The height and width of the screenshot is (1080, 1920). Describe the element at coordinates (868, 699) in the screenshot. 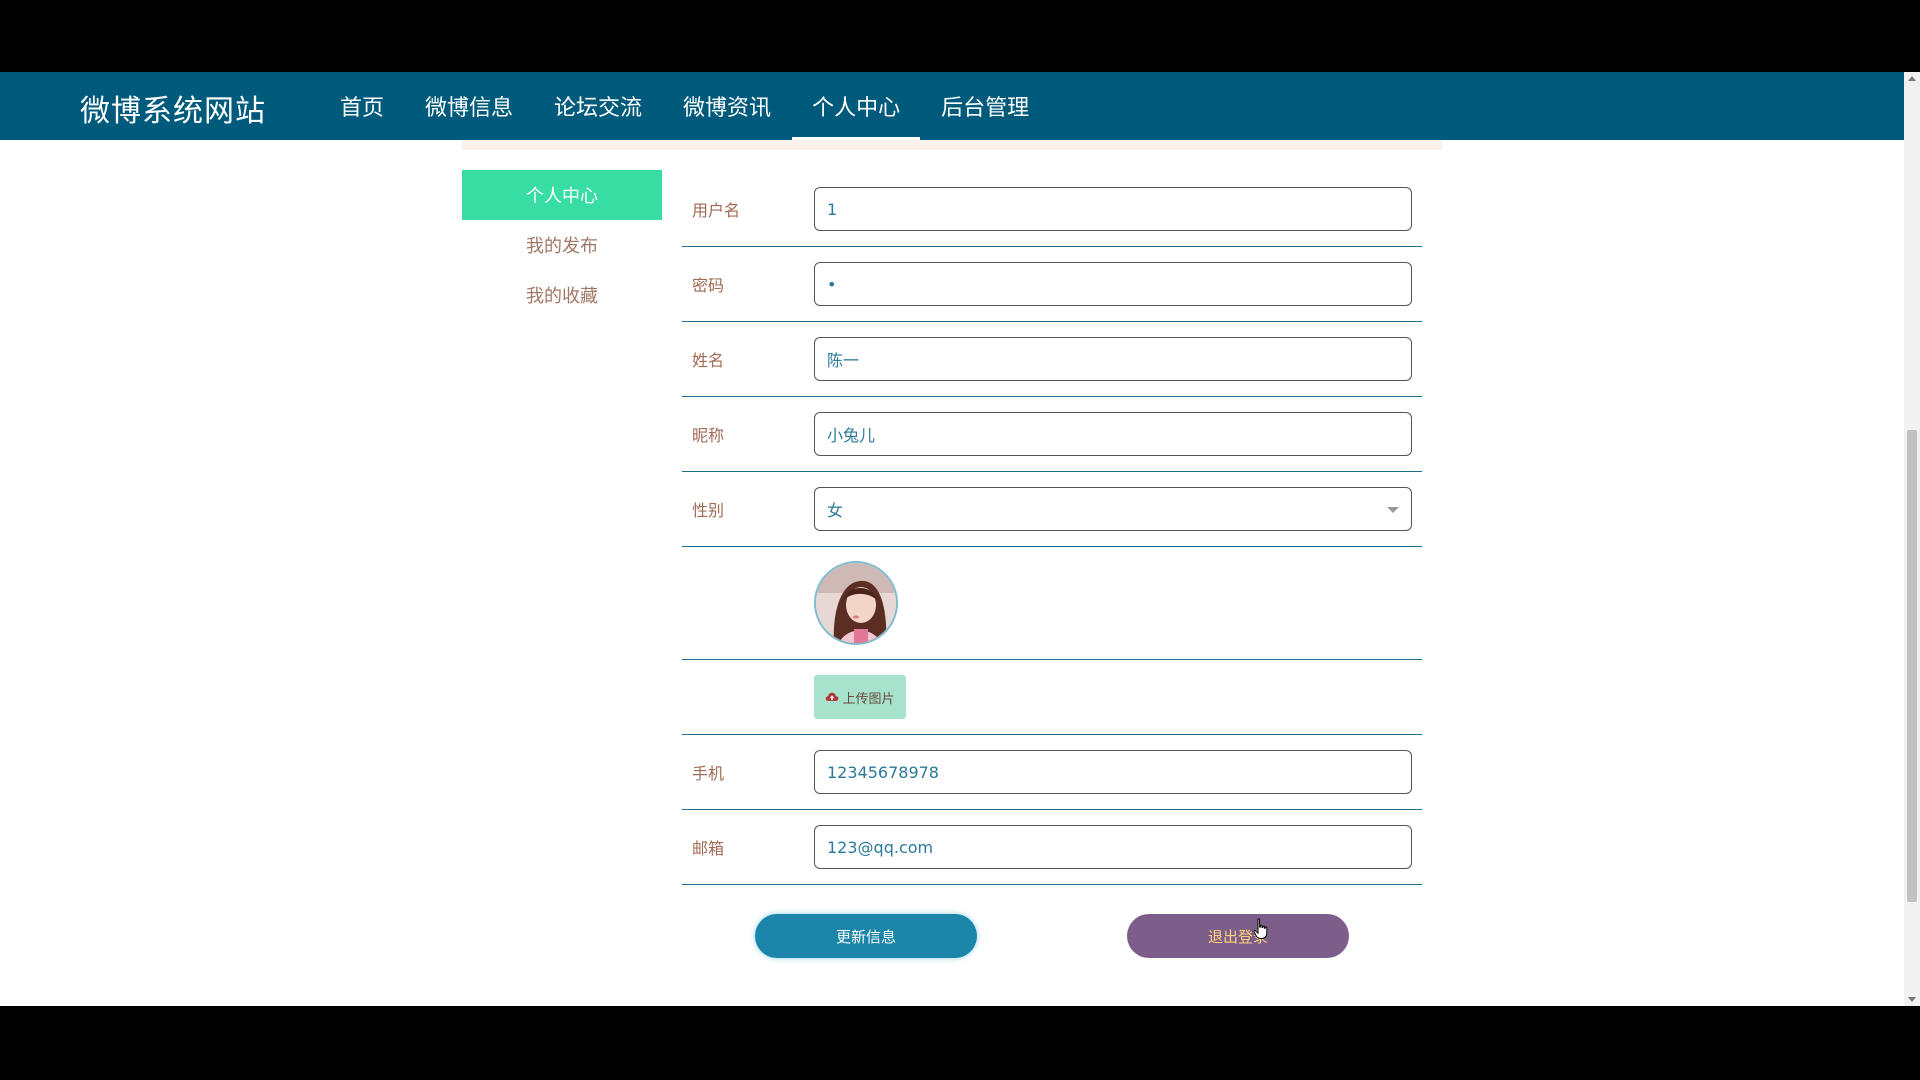

I see `upload-button-label: 上传图片` at that location.